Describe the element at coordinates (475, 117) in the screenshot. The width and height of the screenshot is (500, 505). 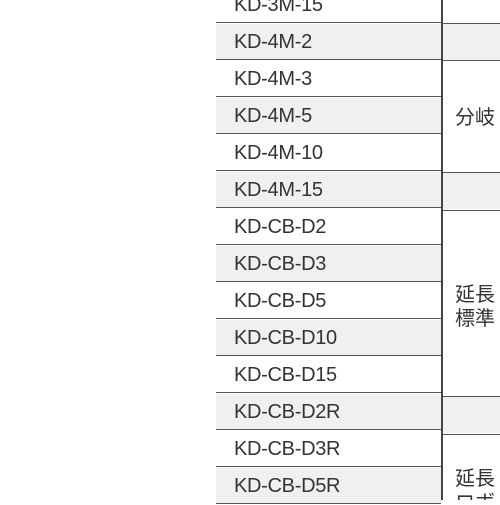
I see `group-label-branch: 分岐` at that location.